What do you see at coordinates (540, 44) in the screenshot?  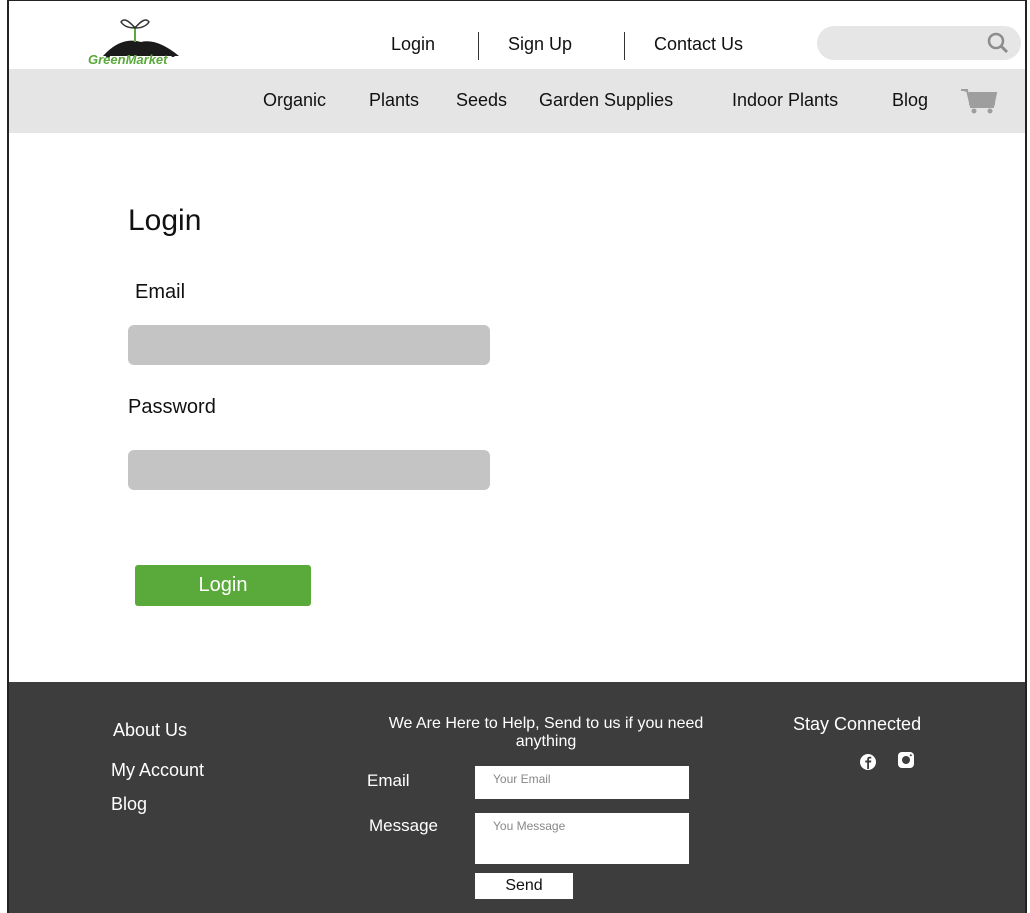 I see `signup-link: Sign Up` at bounding box center [540, 44].